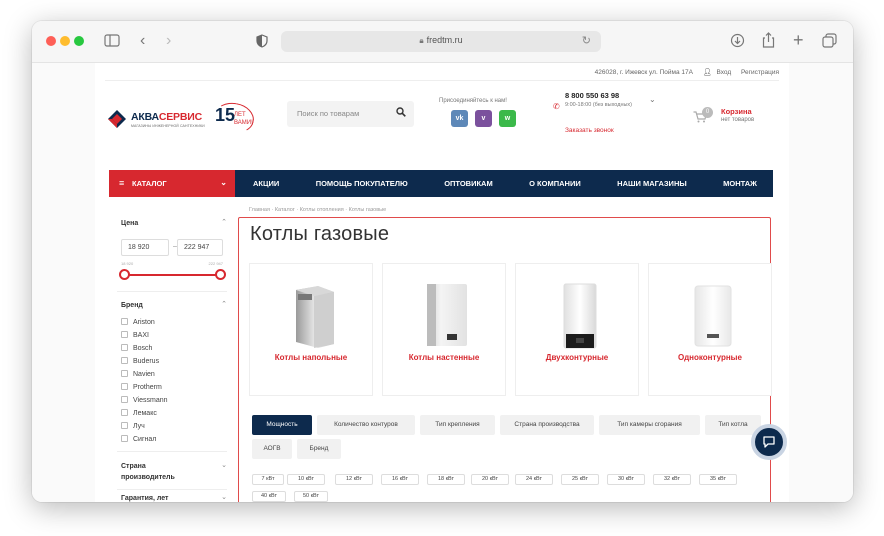 Image resolution: width=884 pixels, height=536 pixels. Describe the element at coordinates (328, 113) in the screenshot. I see `search-placeholder: Поиск по товарам` at that location.